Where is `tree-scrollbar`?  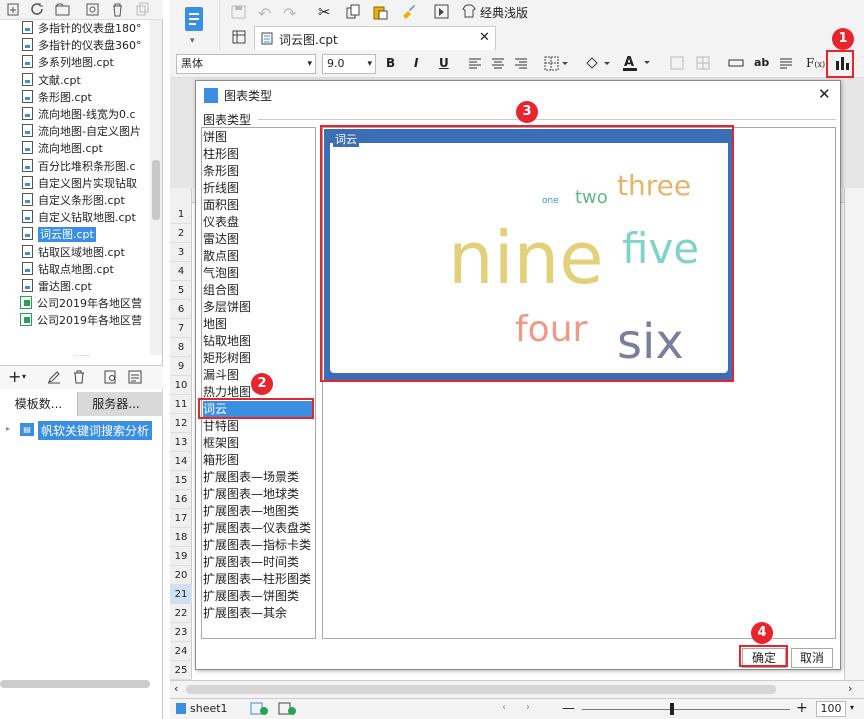 tree-scrollbar is located at coordinates (156, 187).